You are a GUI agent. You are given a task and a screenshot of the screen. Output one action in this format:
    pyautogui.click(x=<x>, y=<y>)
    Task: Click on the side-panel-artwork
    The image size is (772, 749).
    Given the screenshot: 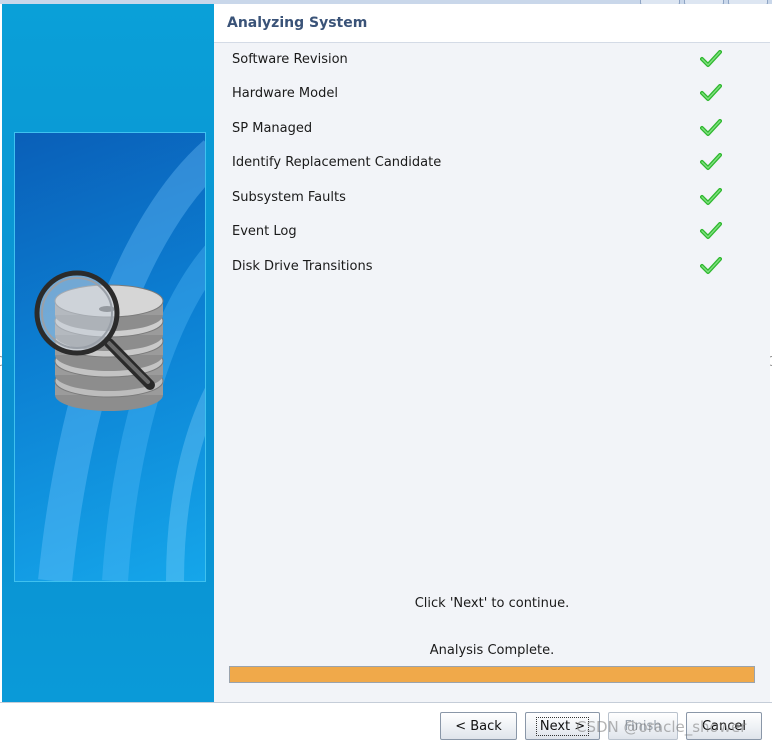 What is the action you would take?
    pyautogui.click(x=110, y=357)
    